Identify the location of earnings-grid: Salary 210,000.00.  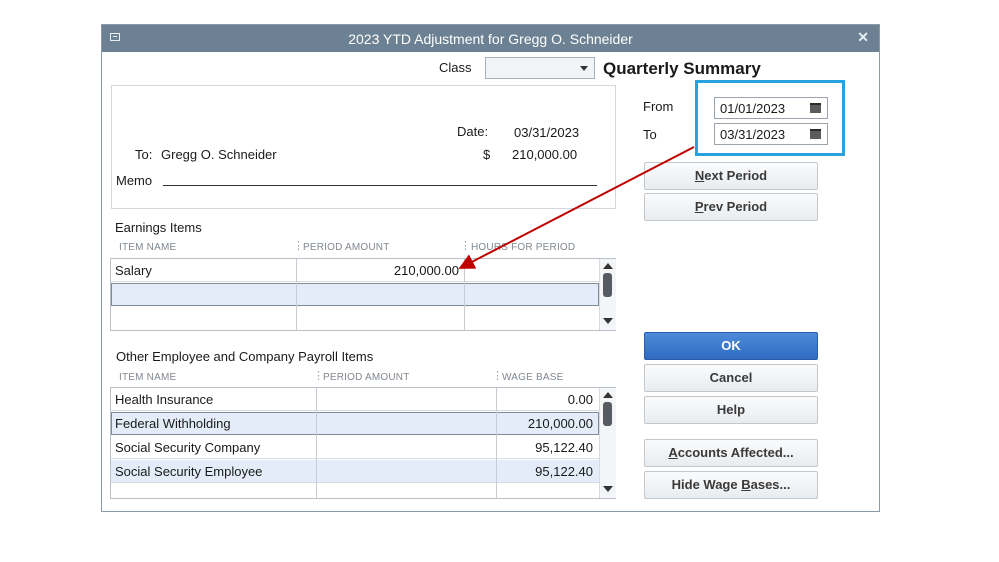
(363, 294).